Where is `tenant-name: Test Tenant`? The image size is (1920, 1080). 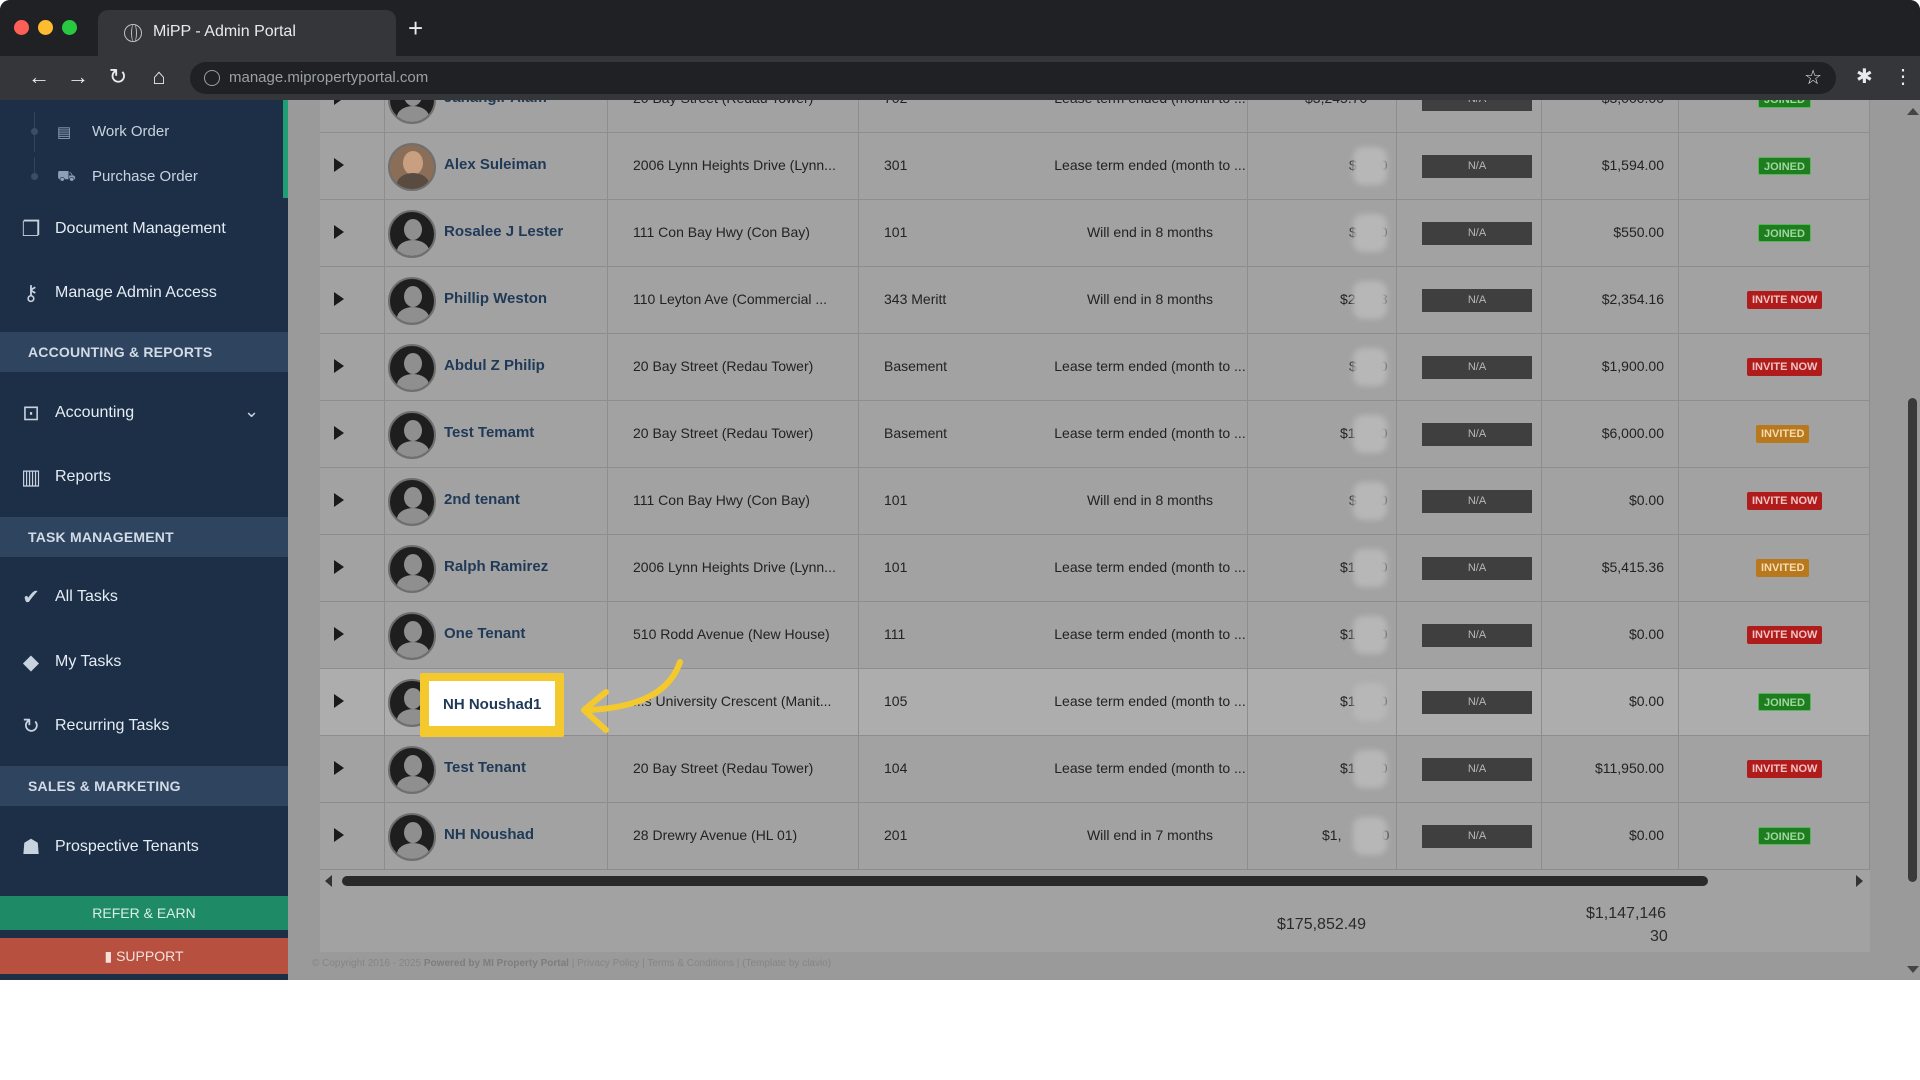
tenant-name: Test Tenant is located at coordinates (485, 767).